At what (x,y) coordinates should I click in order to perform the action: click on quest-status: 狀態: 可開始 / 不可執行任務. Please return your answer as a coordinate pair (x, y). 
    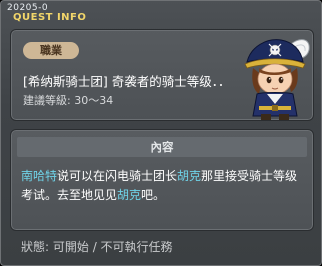
    Looking at the image, I should click on (97, 246).